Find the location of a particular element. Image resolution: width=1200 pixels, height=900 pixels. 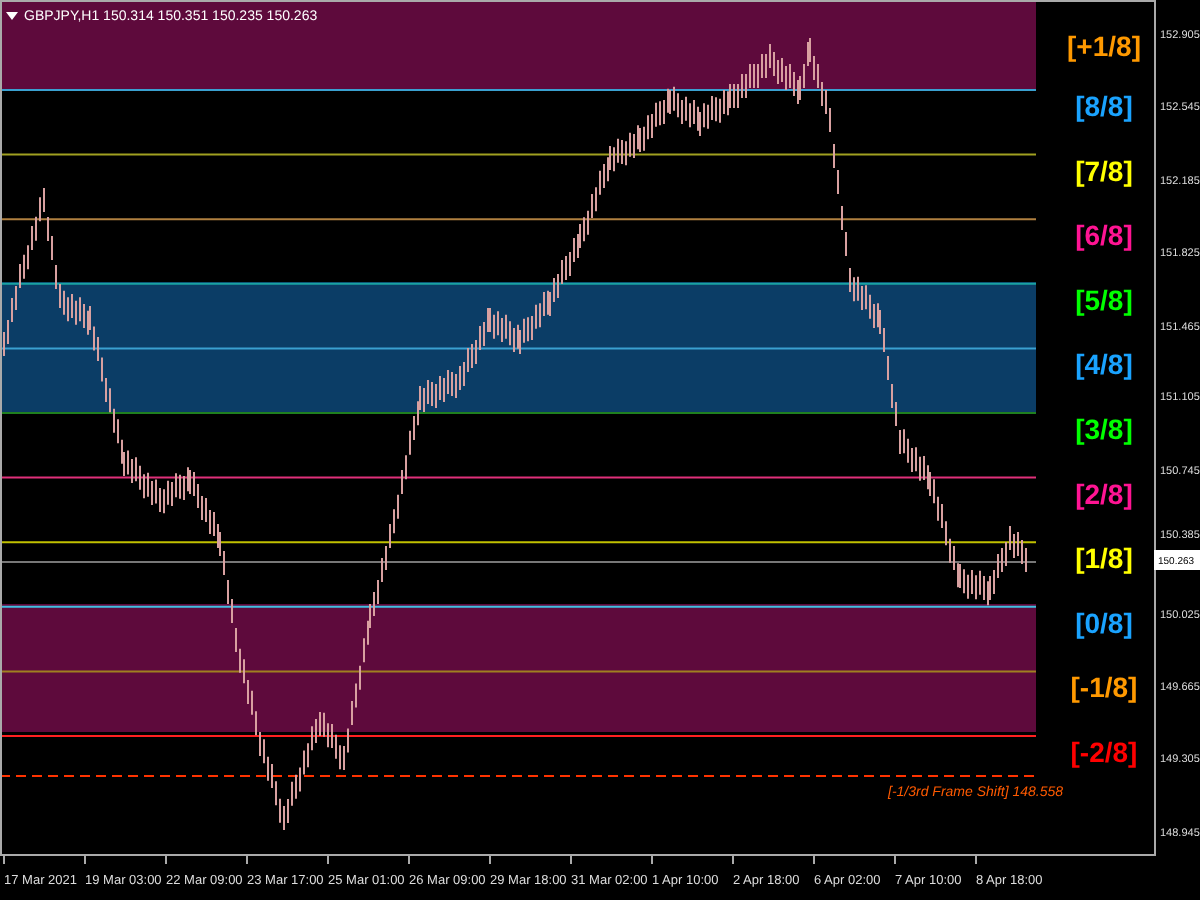

dropdown-triangle-icon is located at coordinates (12, 16).